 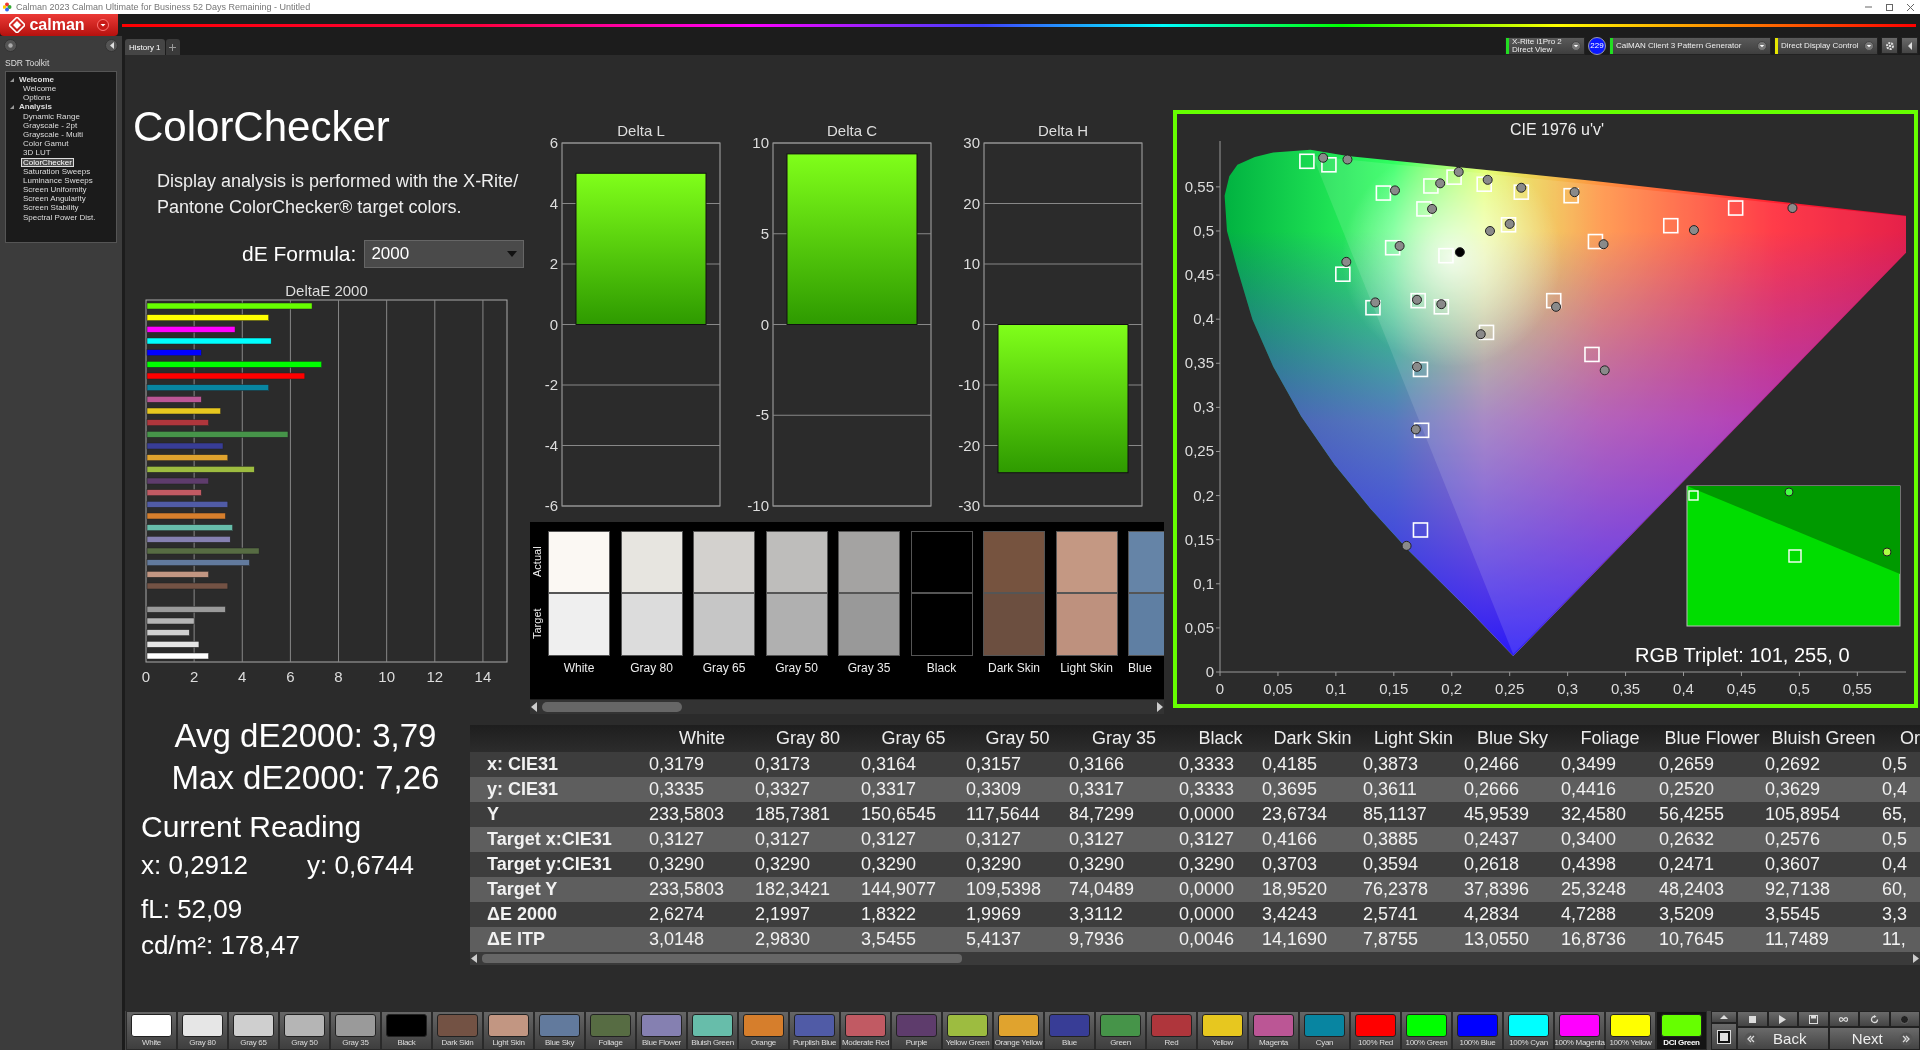 What do you see at coordinates (58, 180) in the screenshot?
I see `tree-item: Luminance Sweeps` at bounding box center [58, 180].